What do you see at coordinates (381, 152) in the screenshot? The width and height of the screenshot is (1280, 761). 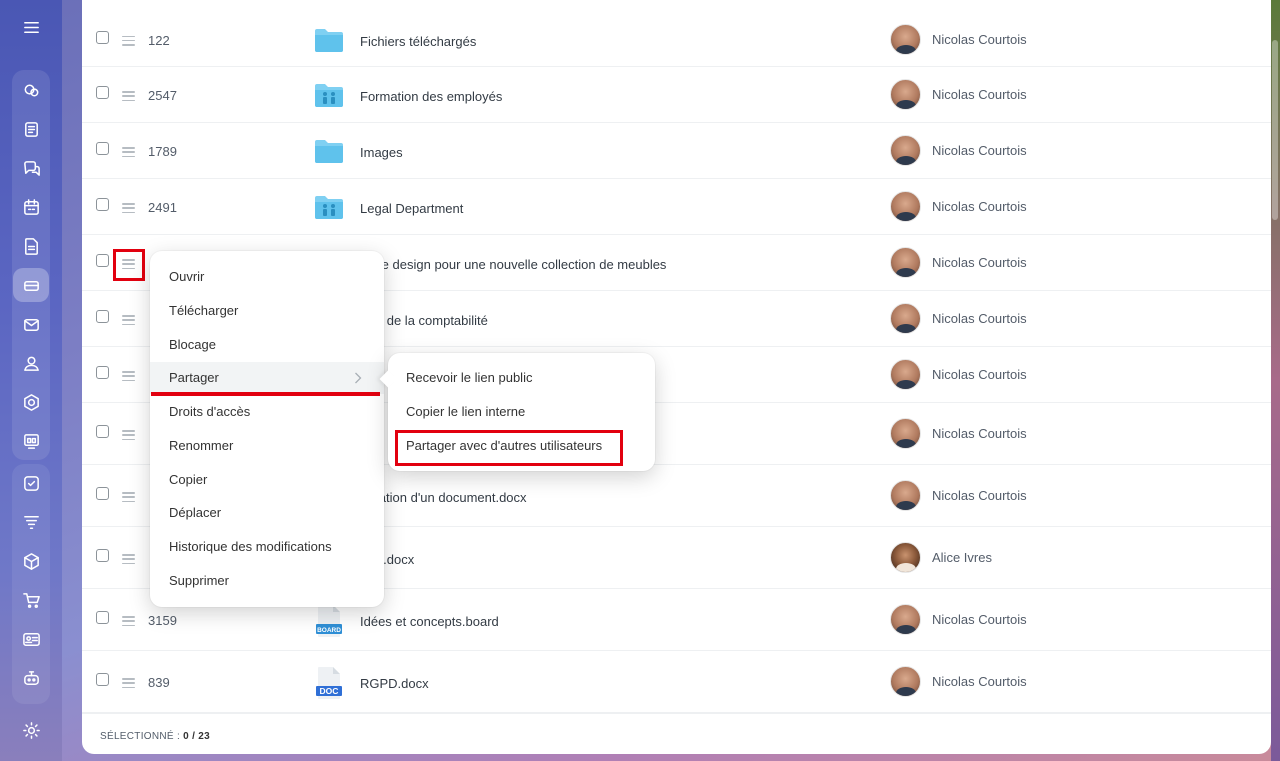 I see `file-name: Images` at bounding box center [381, 152].